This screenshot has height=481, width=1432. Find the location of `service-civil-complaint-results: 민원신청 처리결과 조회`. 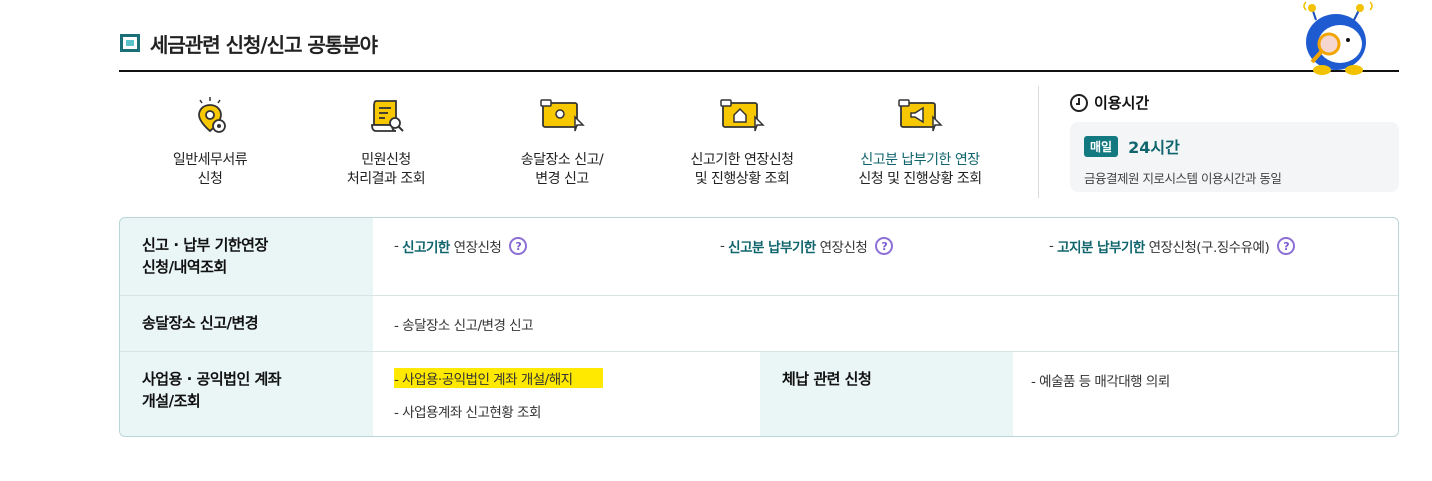

service-civil-complaint-results: 민원신청 처리결과 조회 is located at coordinates (386, 142).